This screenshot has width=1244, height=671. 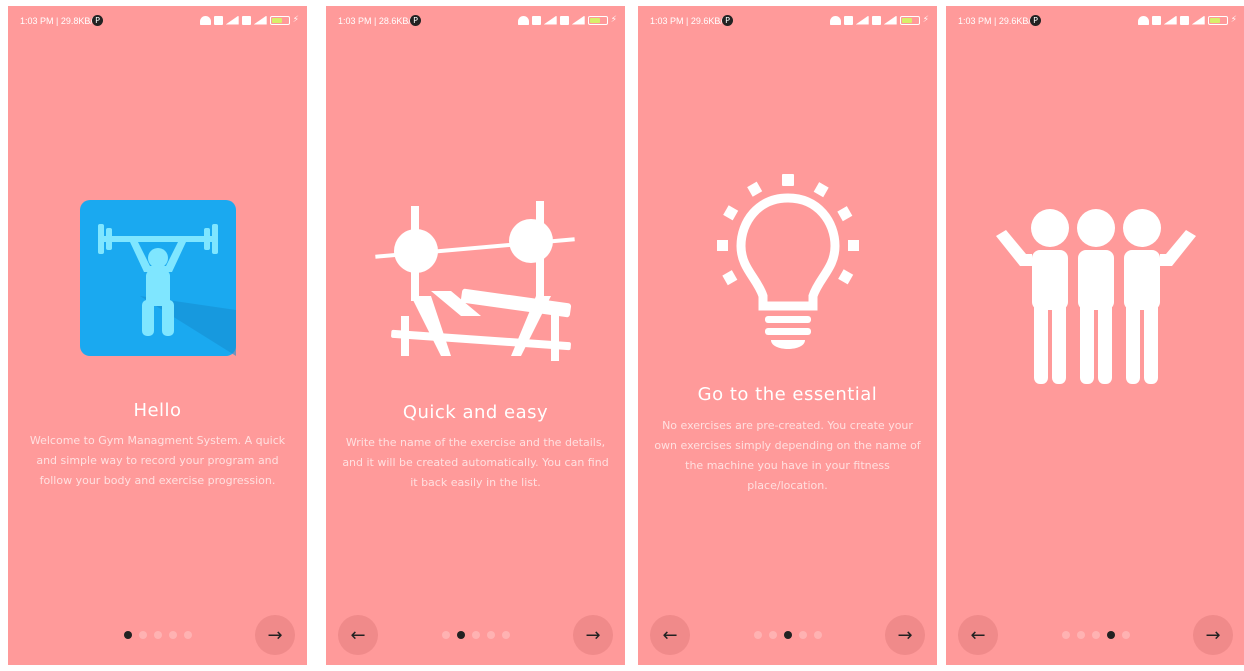 What do you see at coordinates (787, 394) in the screenshot?
I see `screen-title: Go to the essential` at bounding box center [787, 394].